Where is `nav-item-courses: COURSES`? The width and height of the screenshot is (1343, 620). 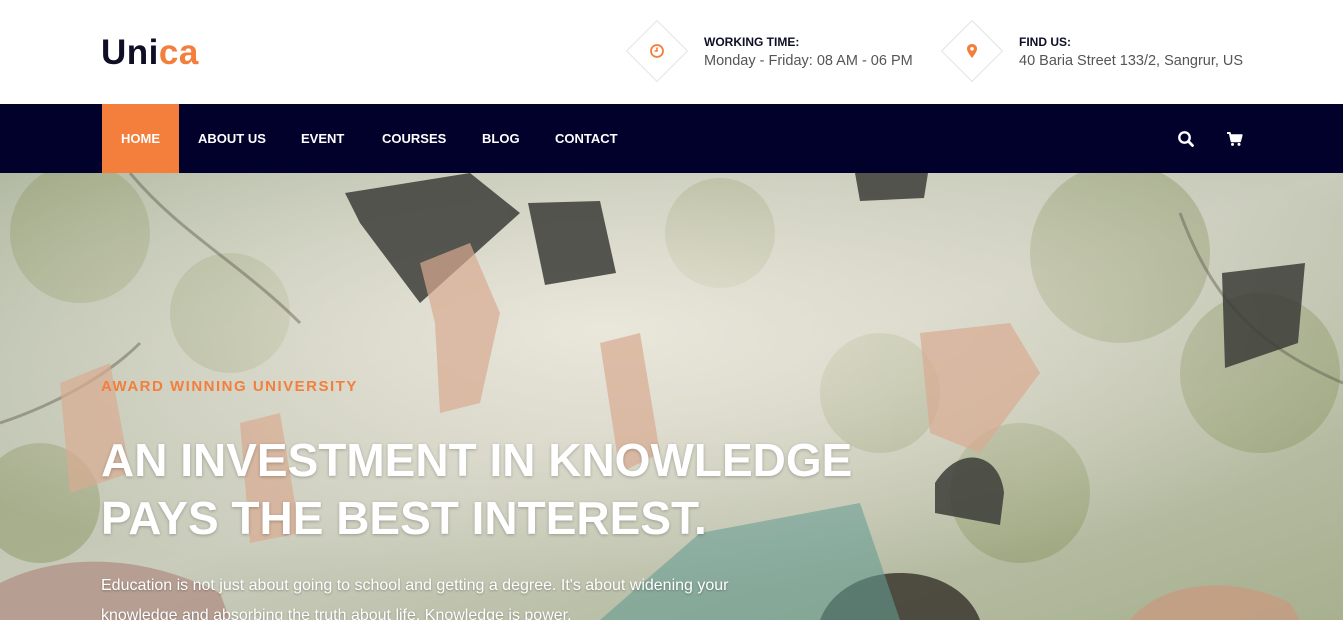 nav-item-courses: COURSES is located at coordinates (414, 138).